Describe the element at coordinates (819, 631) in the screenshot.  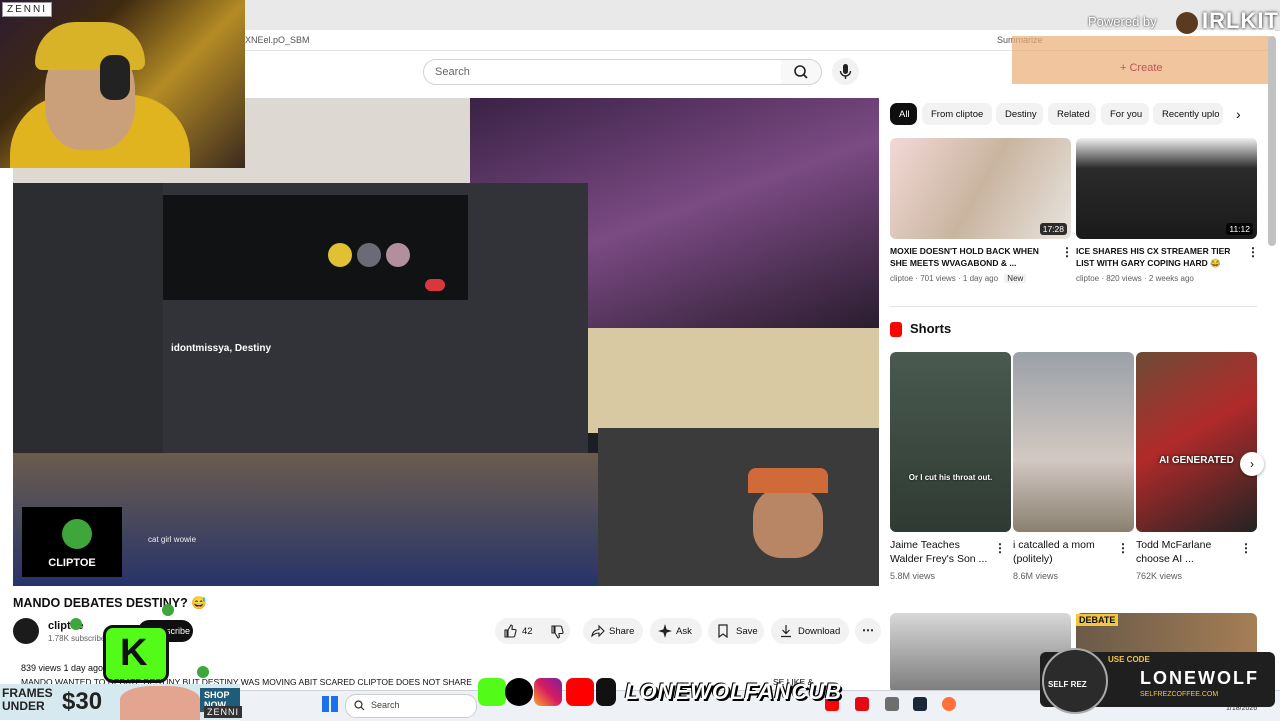
I see `download-label: Download` at that location.